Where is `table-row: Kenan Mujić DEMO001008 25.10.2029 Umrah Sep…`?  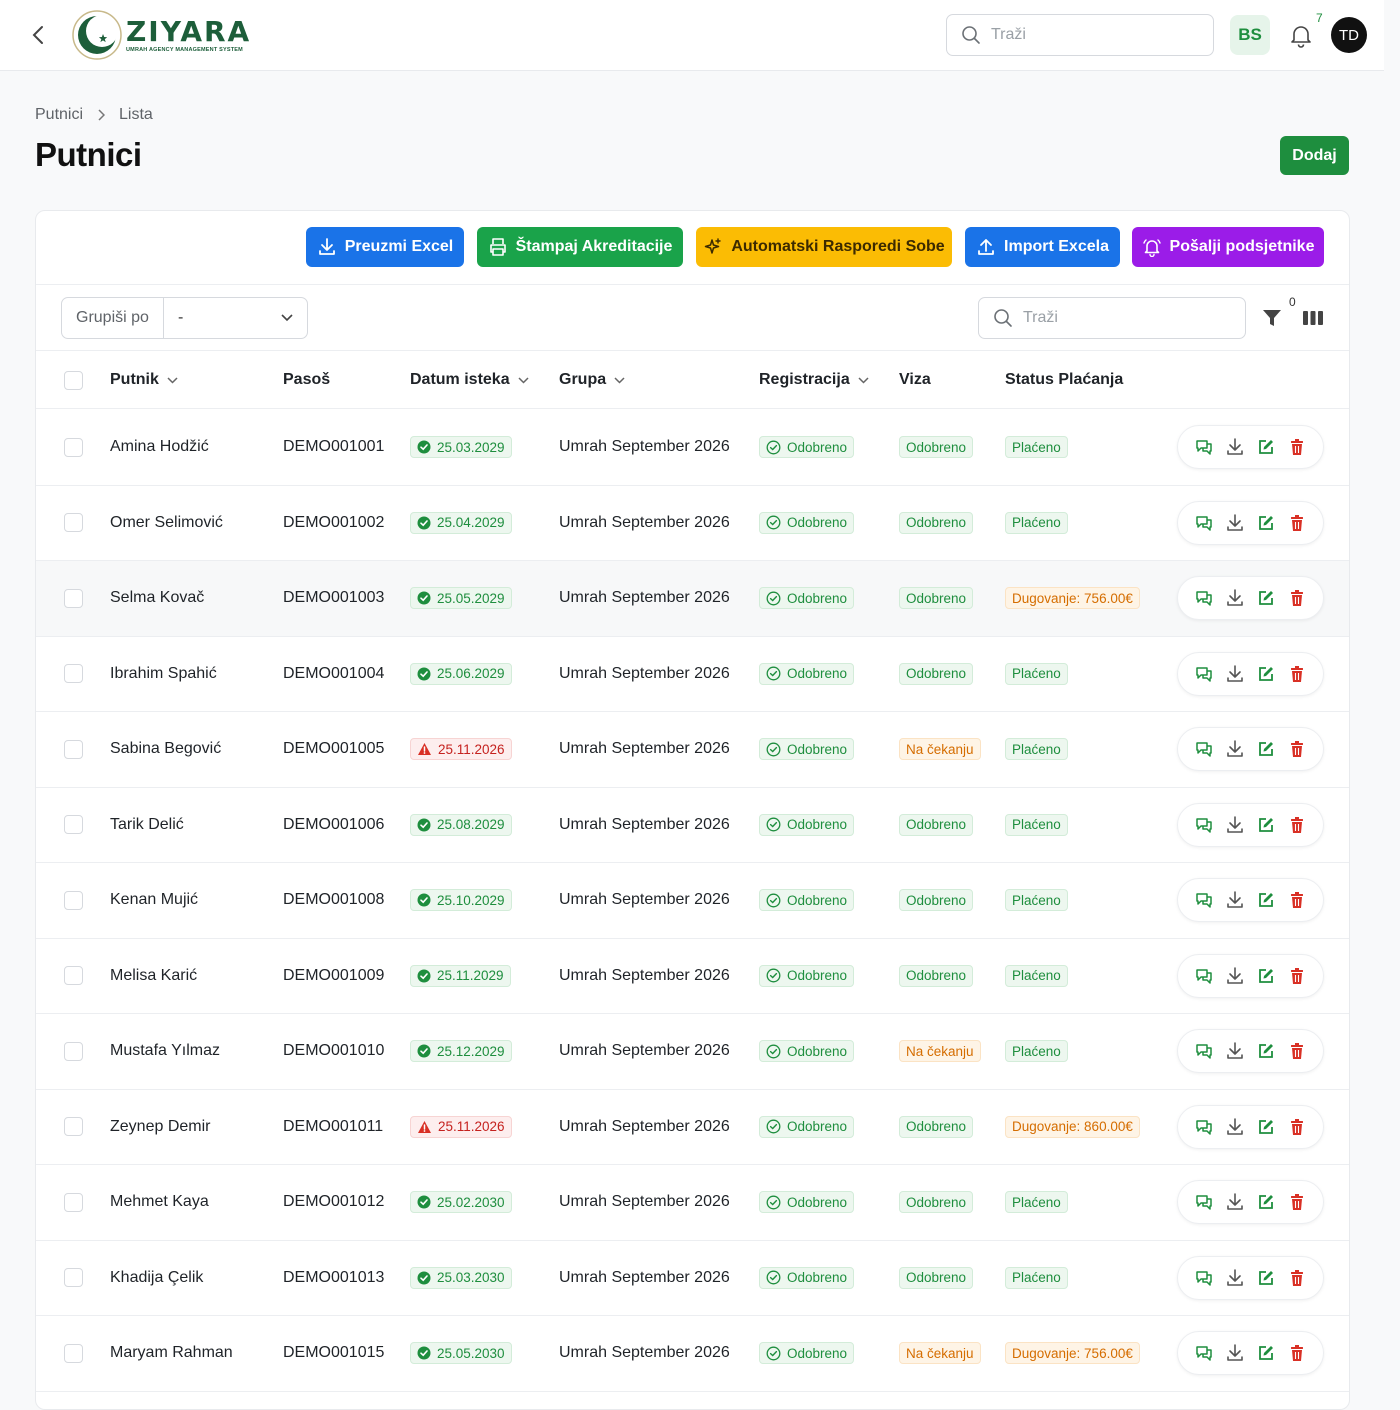 table-row: Kenan Mujić DEMO001008 25.10.2029 Umrah Sep… is located at coordinates (692, 901).